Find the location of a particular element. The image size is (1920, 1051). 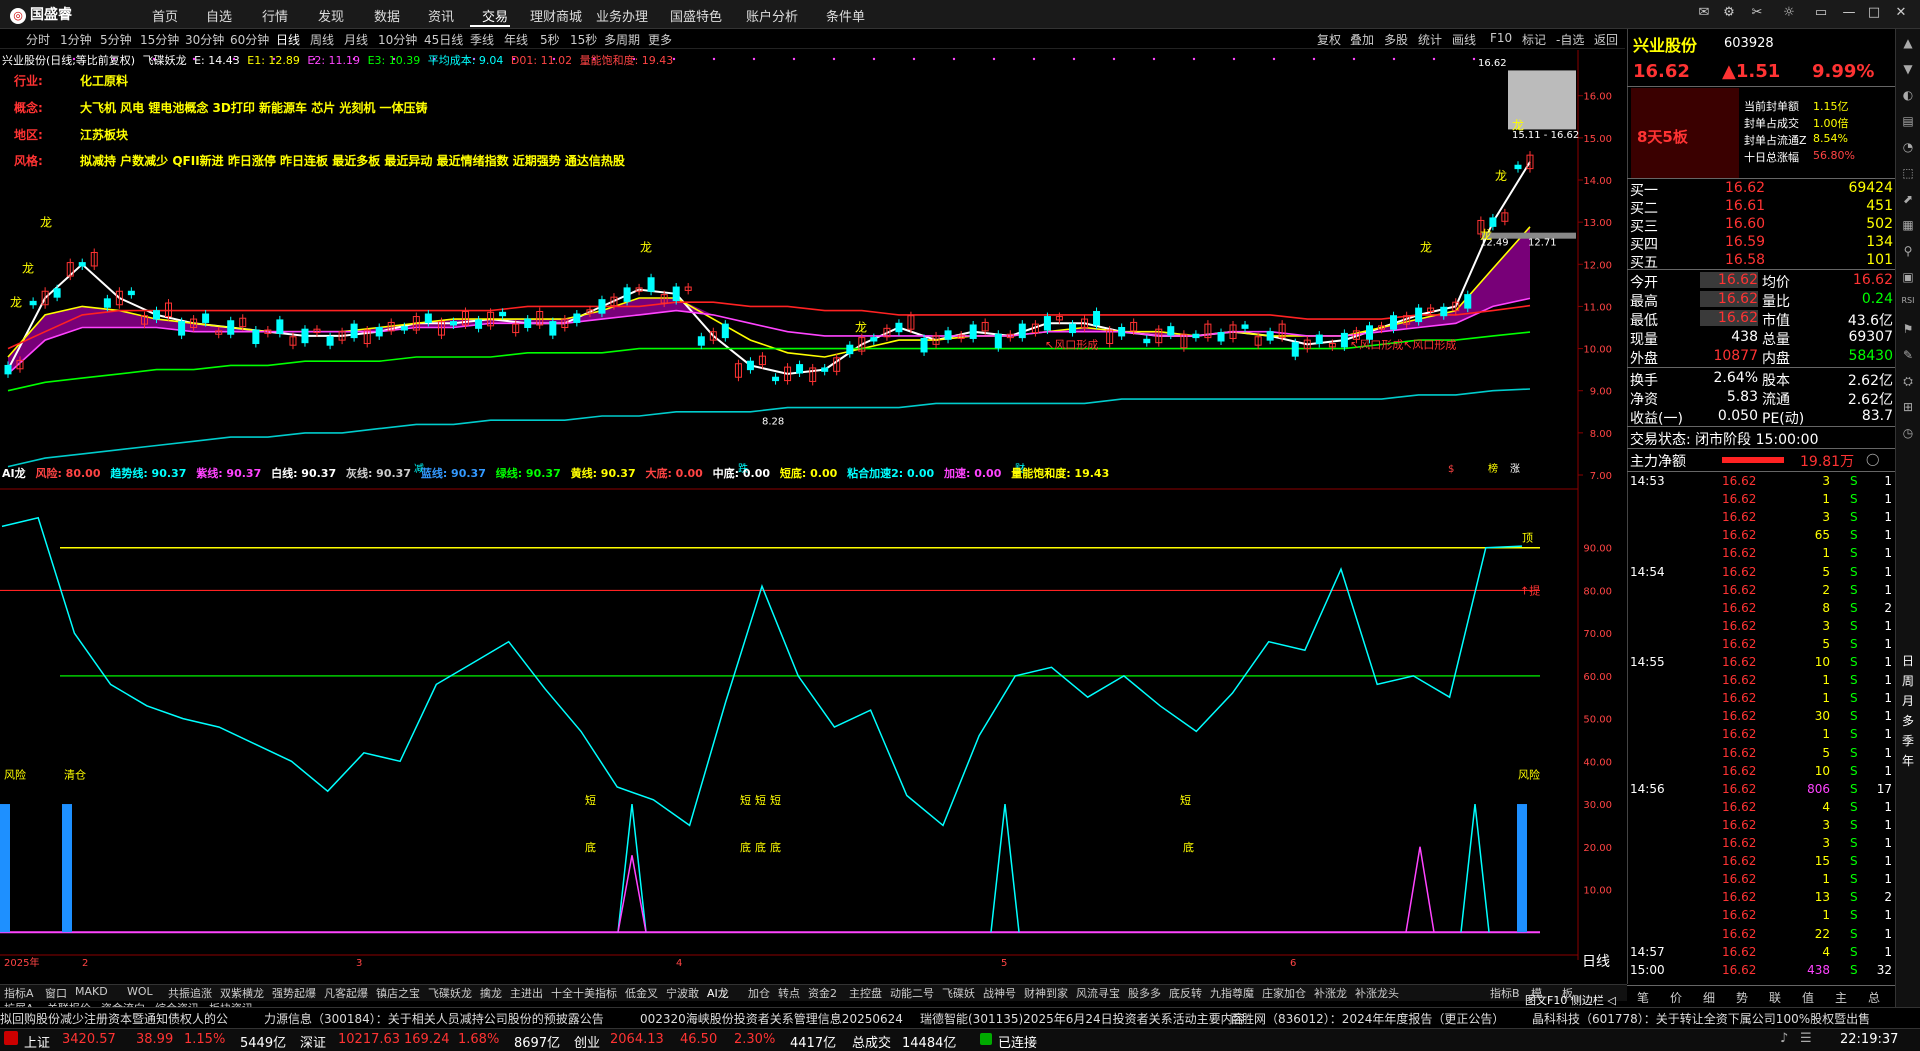

news-item-0: 拟回购股份减少注册资本暨通知债权人的公 is located at coordinates (114, 1018).